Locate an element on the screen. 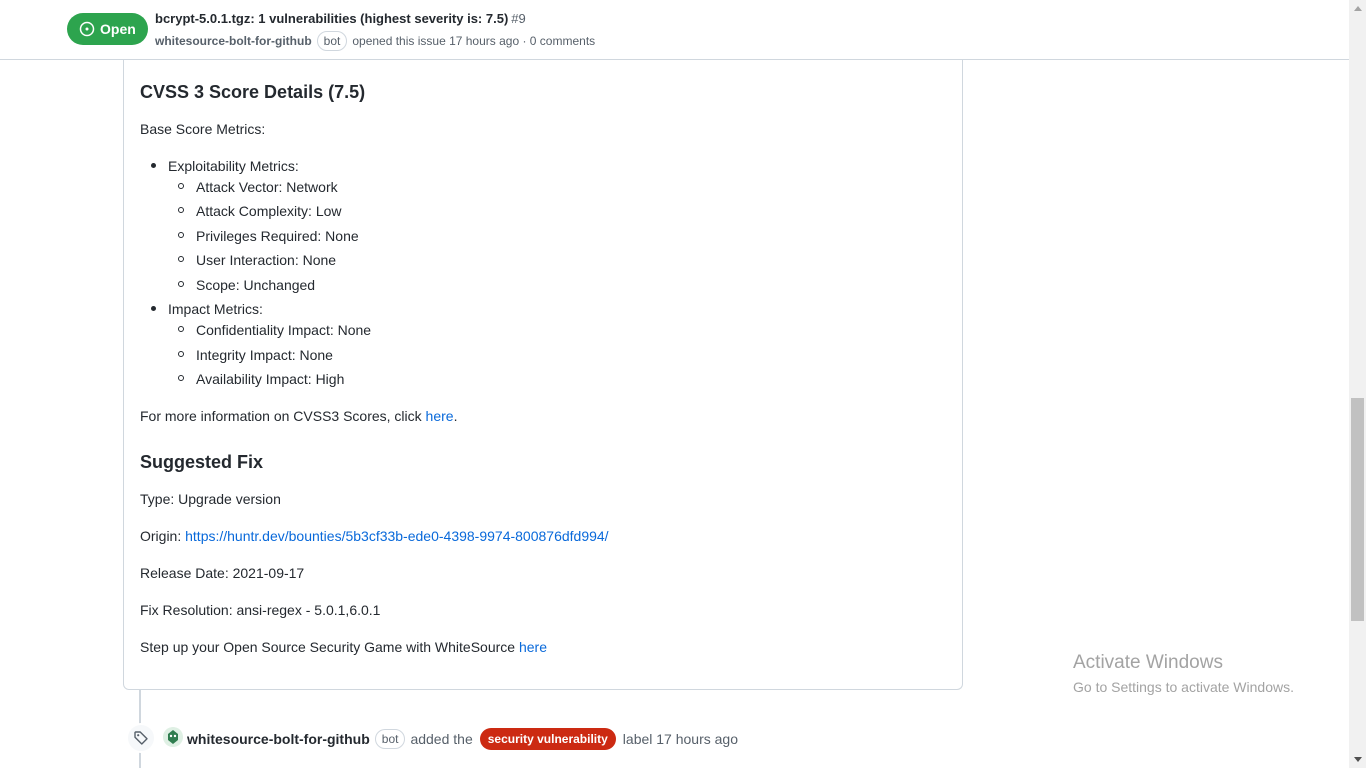  impact-item: Integrity Impact: None is located at coordinates (264, 355).